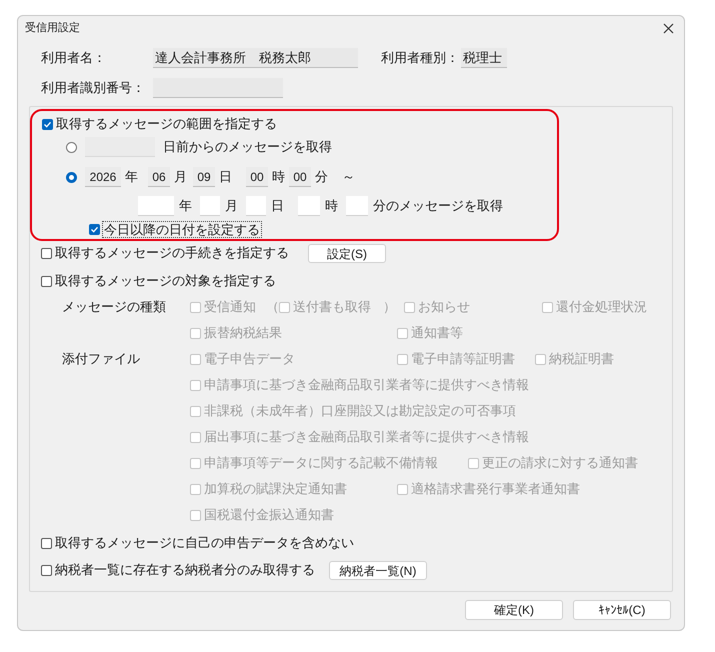  What do you see at coordinates (668, 28) in the screenshot?
I see `close-icon` at bounding box center [668, 28].